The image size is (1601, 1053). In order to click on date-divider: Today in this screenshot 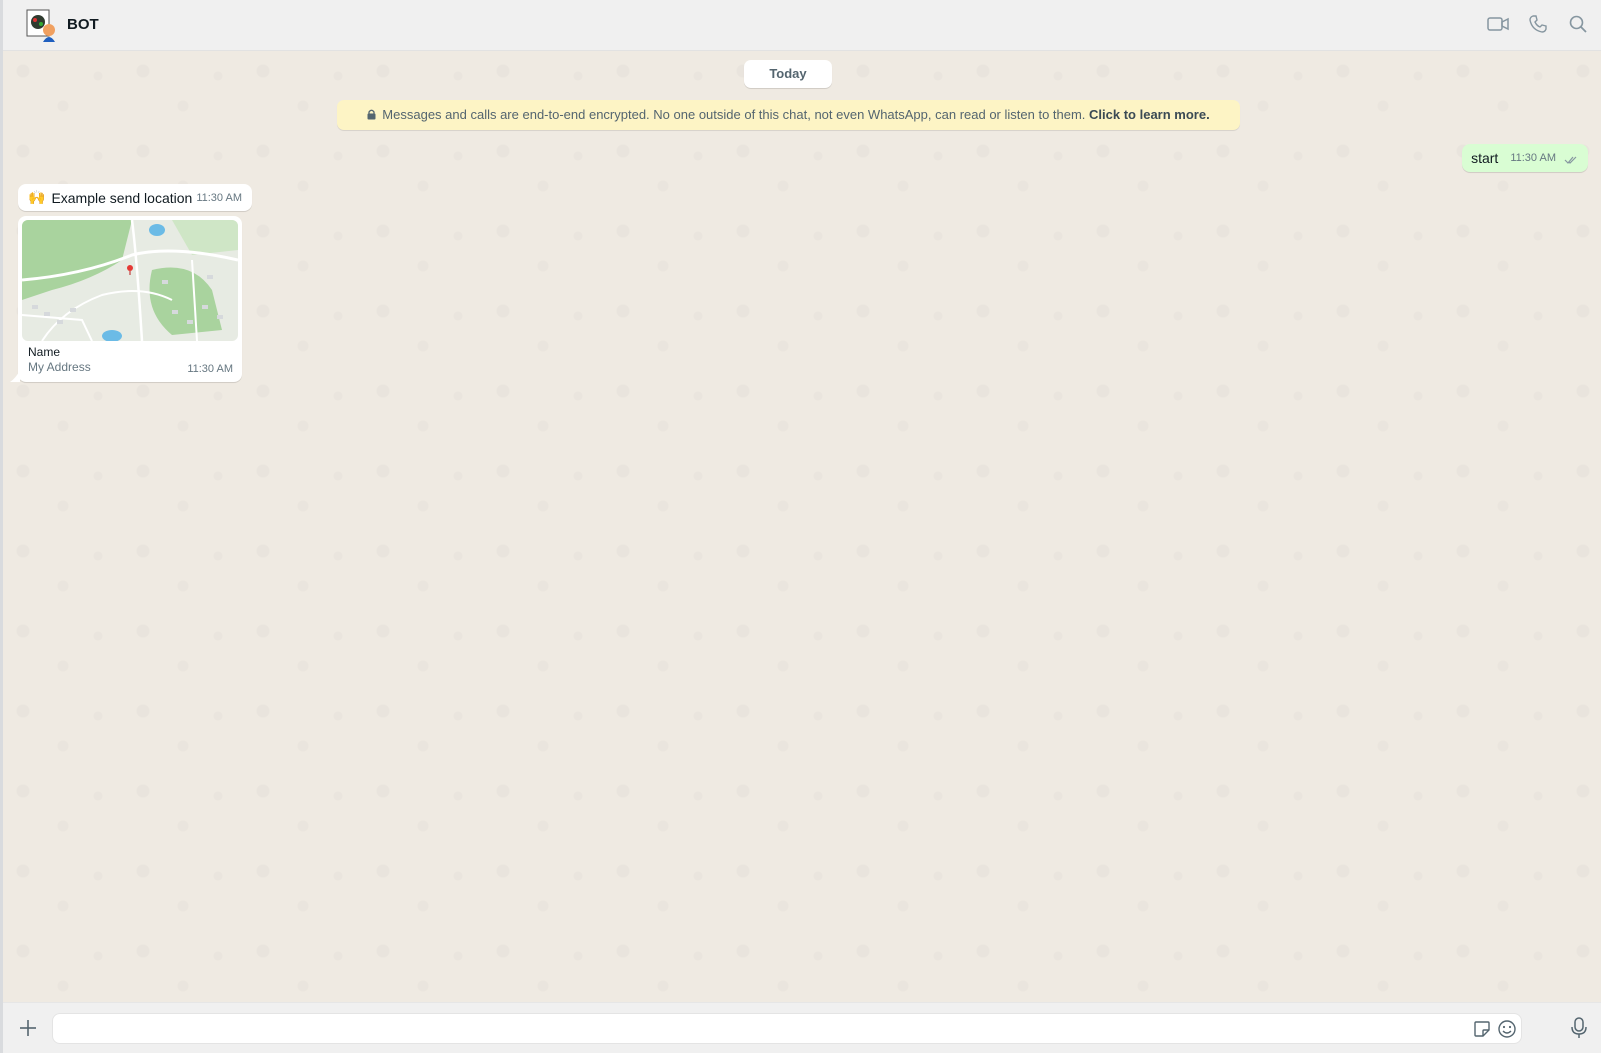, I will do `click(788, 74)`.